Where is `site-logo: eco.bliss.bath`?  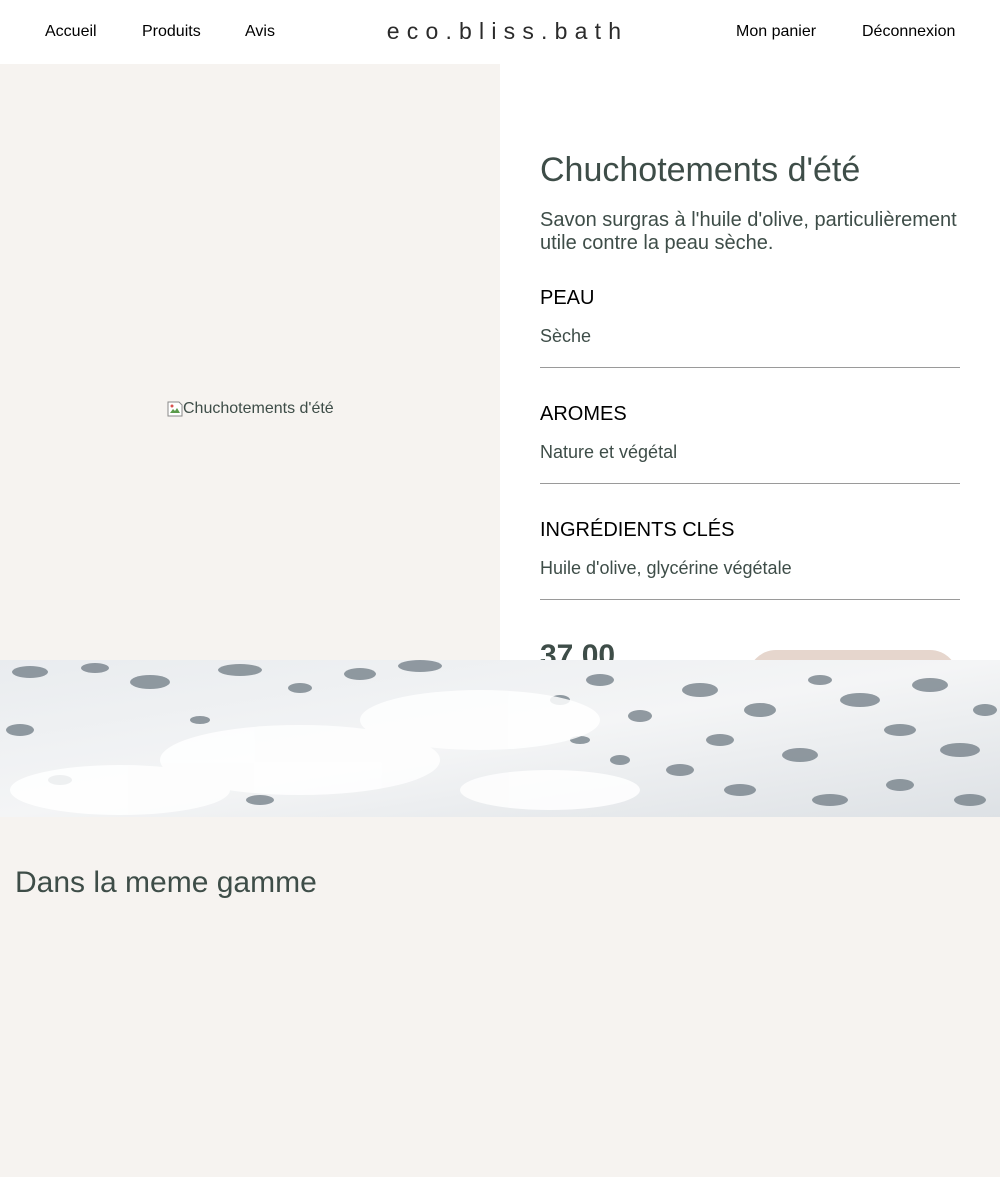 site-logo: eco.bliss.bath is located at coordinates (507, 31).